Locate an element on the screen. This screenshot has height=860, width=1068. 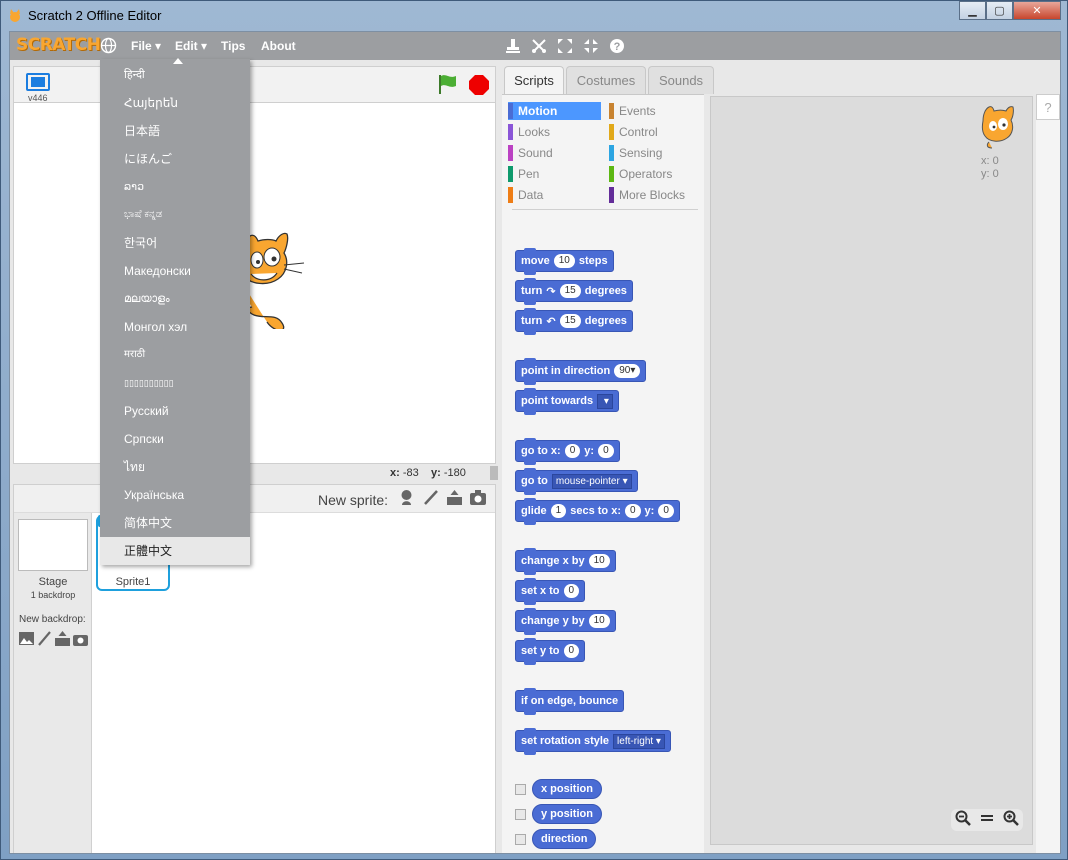
category-sensing: Sensing is located at coordinates (655, 153).